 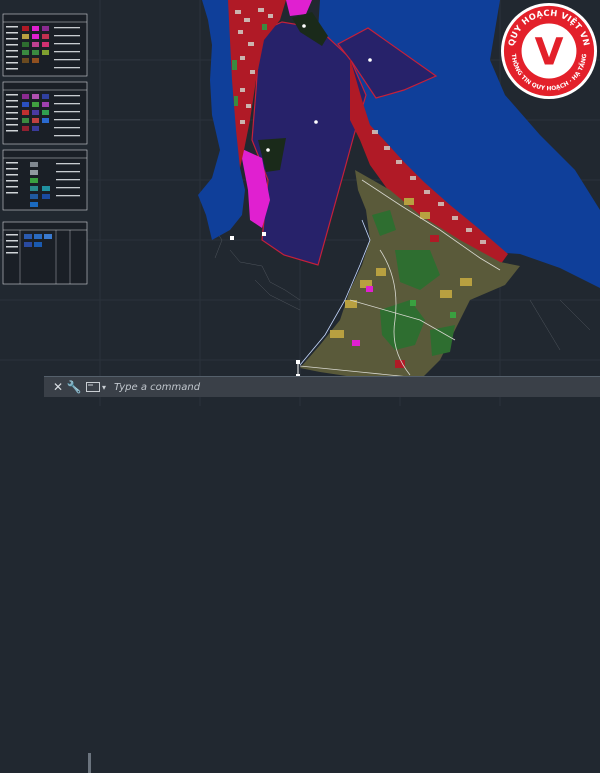 What do you see at coordinates (104, 387) in the screenshot?
I see `chevron-down-icon: ▾` at bounding box center [104, 387].